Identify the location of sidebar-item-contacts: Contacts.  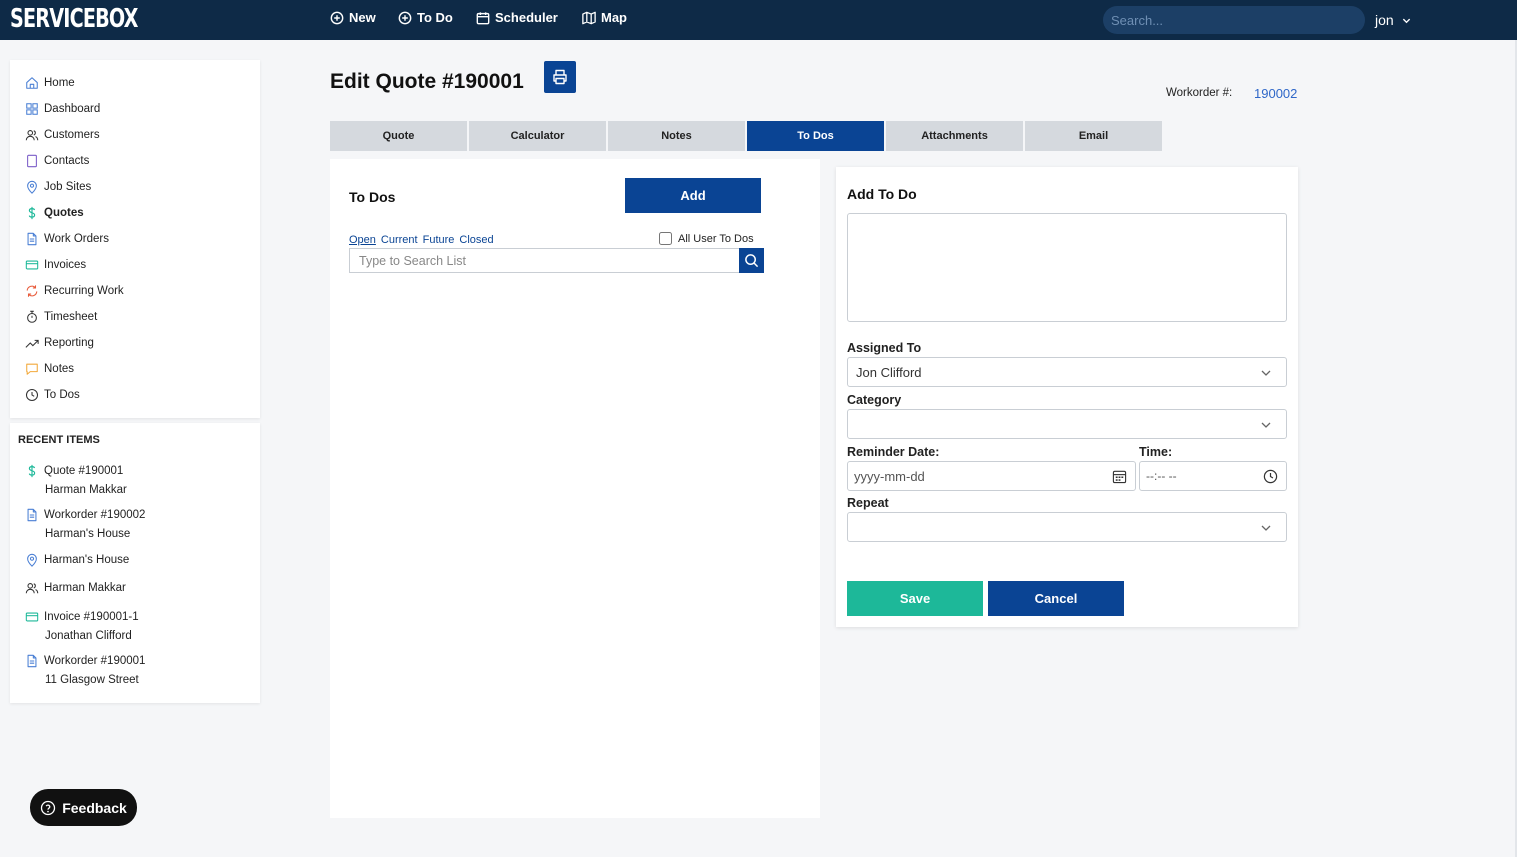
(57, 161).